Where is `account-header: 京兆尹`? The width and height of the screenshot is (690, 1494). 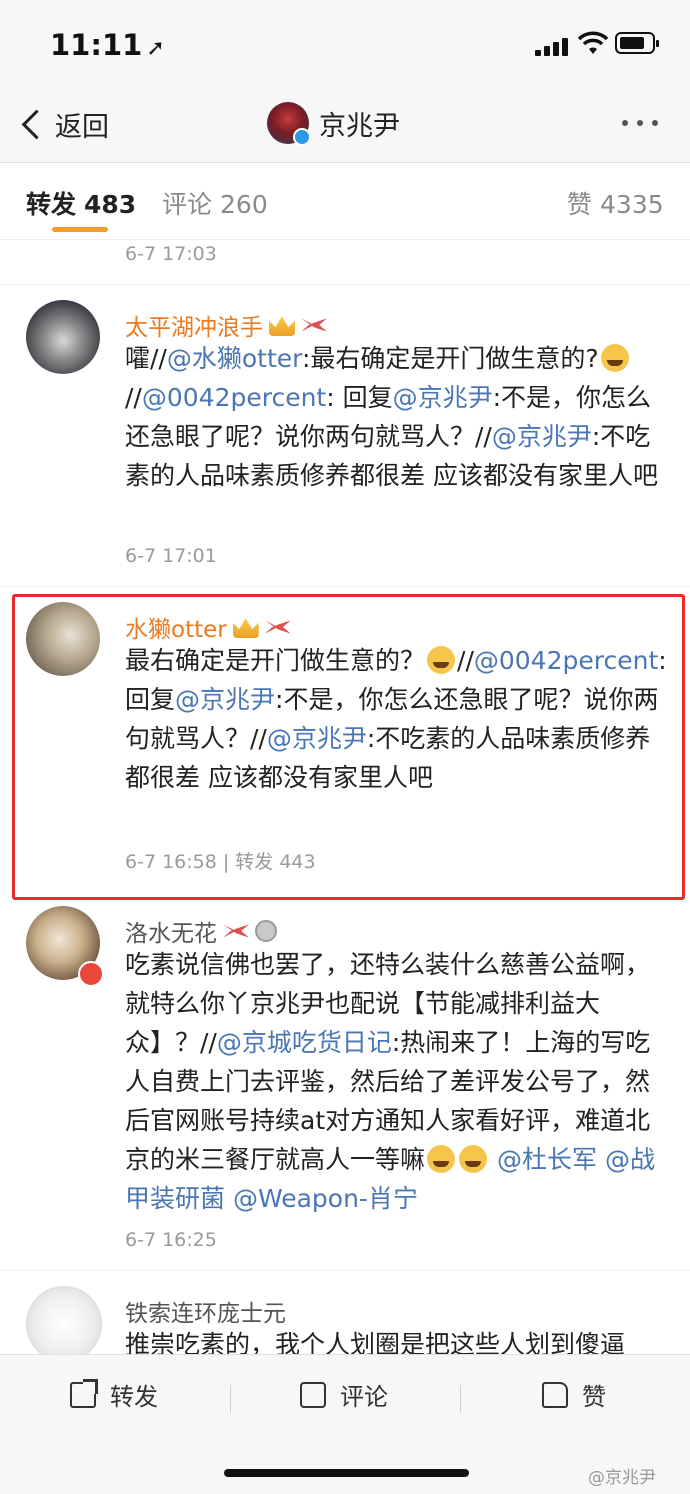
account-header: 京兆尹 is located at coordinates (333, 123).